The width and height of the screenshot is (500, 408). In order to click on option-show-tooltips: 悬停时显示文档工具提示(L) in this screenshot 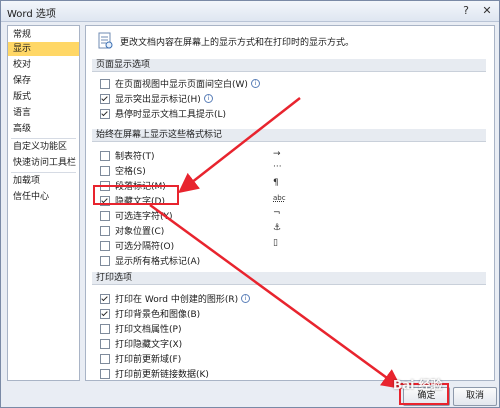, I will do `click(163, 113)`.